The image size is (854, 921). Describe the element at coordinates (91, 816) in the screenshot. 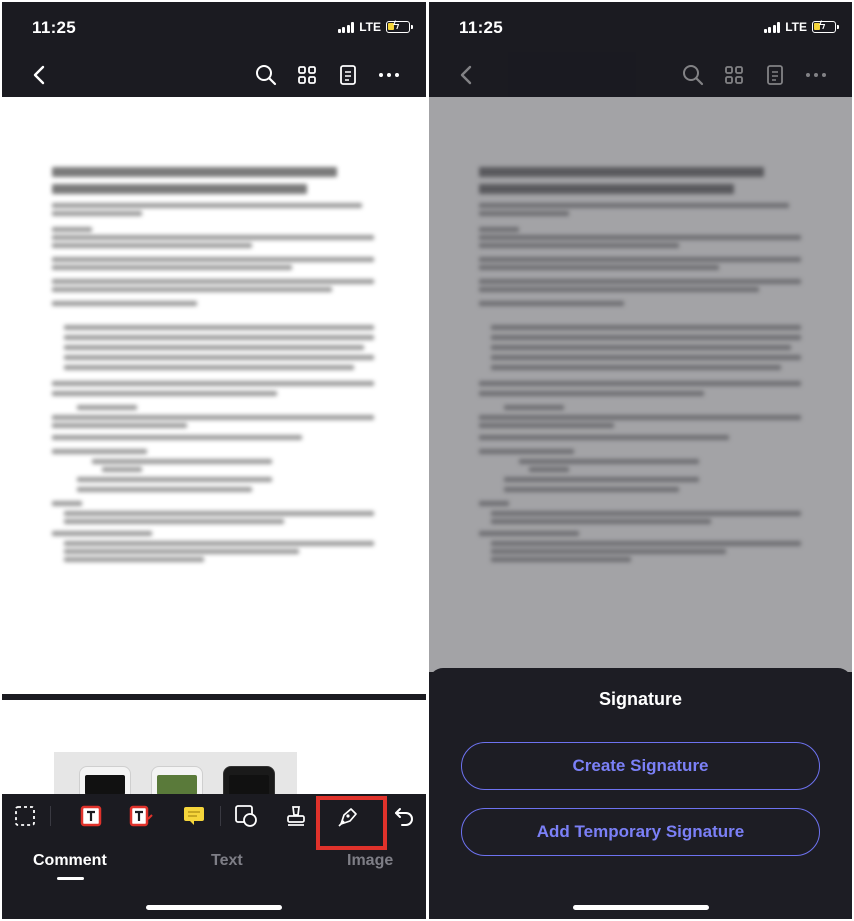

I see `text-box-icon` at that location.